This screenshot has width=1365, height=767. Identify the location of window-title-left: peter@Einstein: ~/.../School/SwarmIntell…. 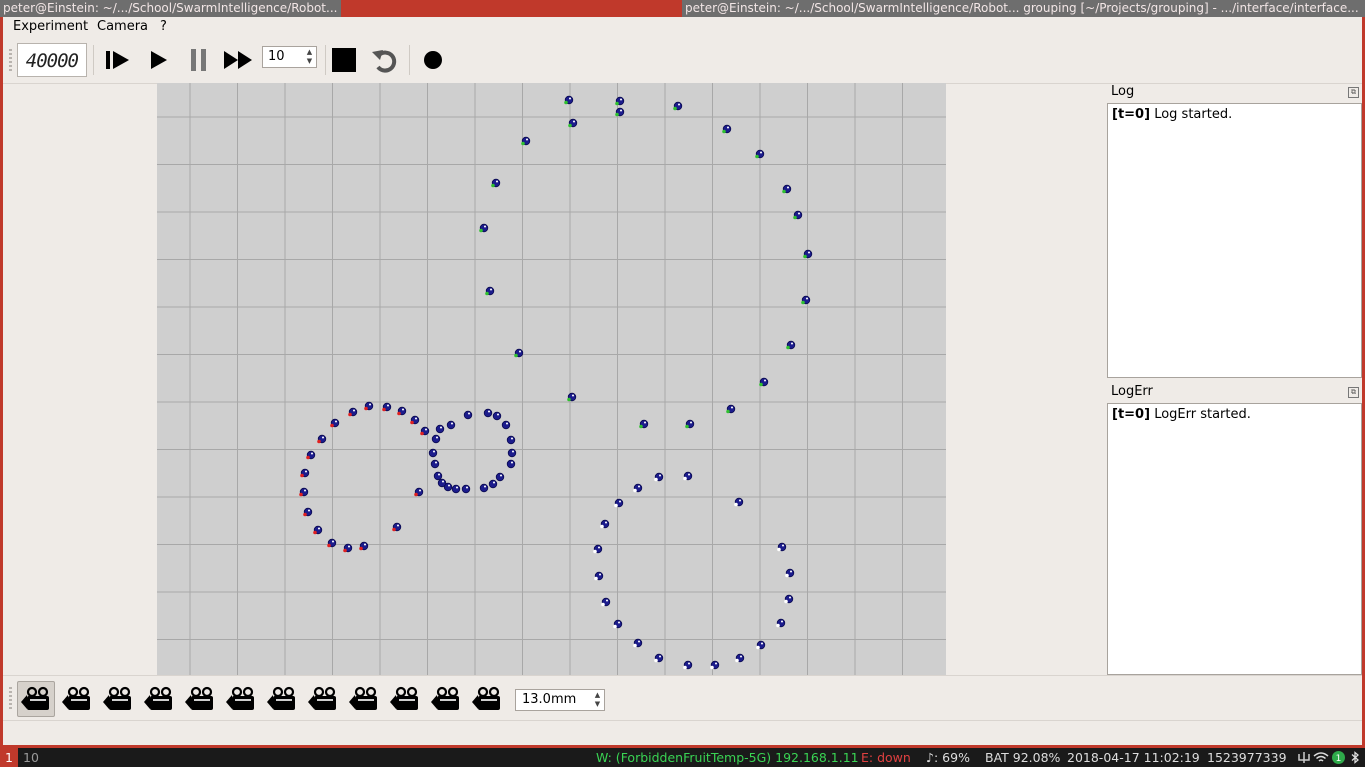
(170, 8).